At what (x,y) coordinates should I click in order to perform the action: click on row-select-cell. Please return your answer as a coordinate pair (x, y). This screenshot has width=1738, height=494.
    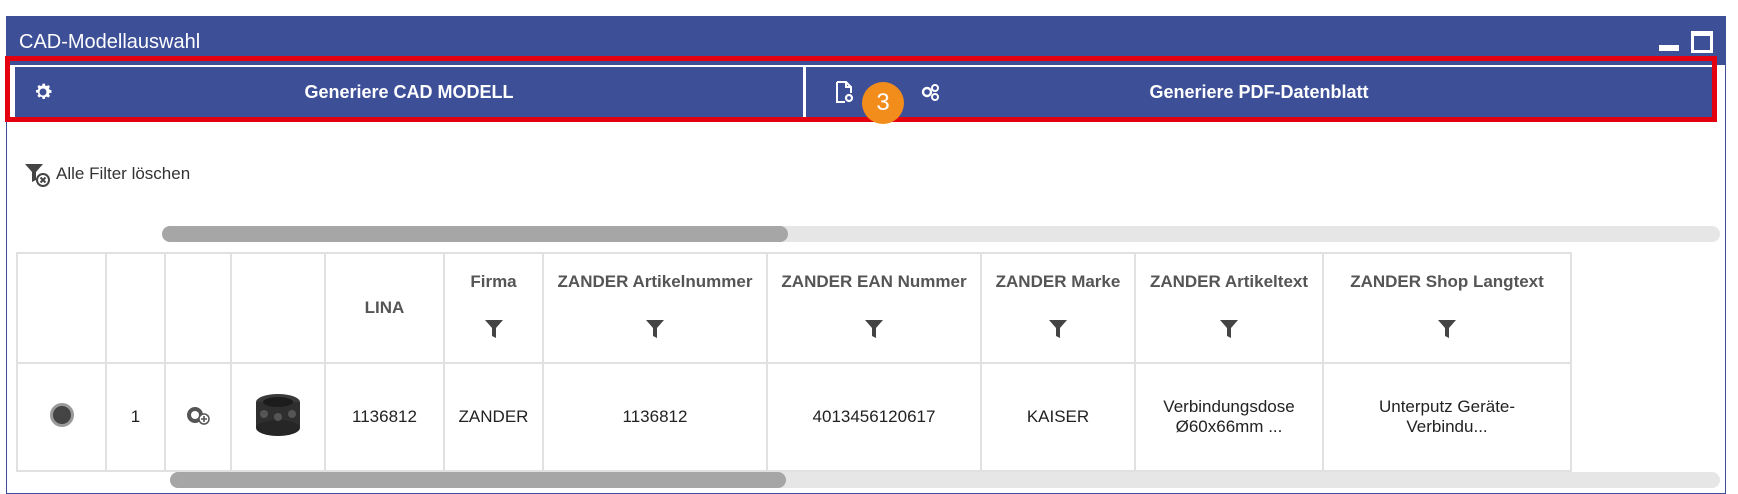
    Looking at the image, I should click on (61, 417).